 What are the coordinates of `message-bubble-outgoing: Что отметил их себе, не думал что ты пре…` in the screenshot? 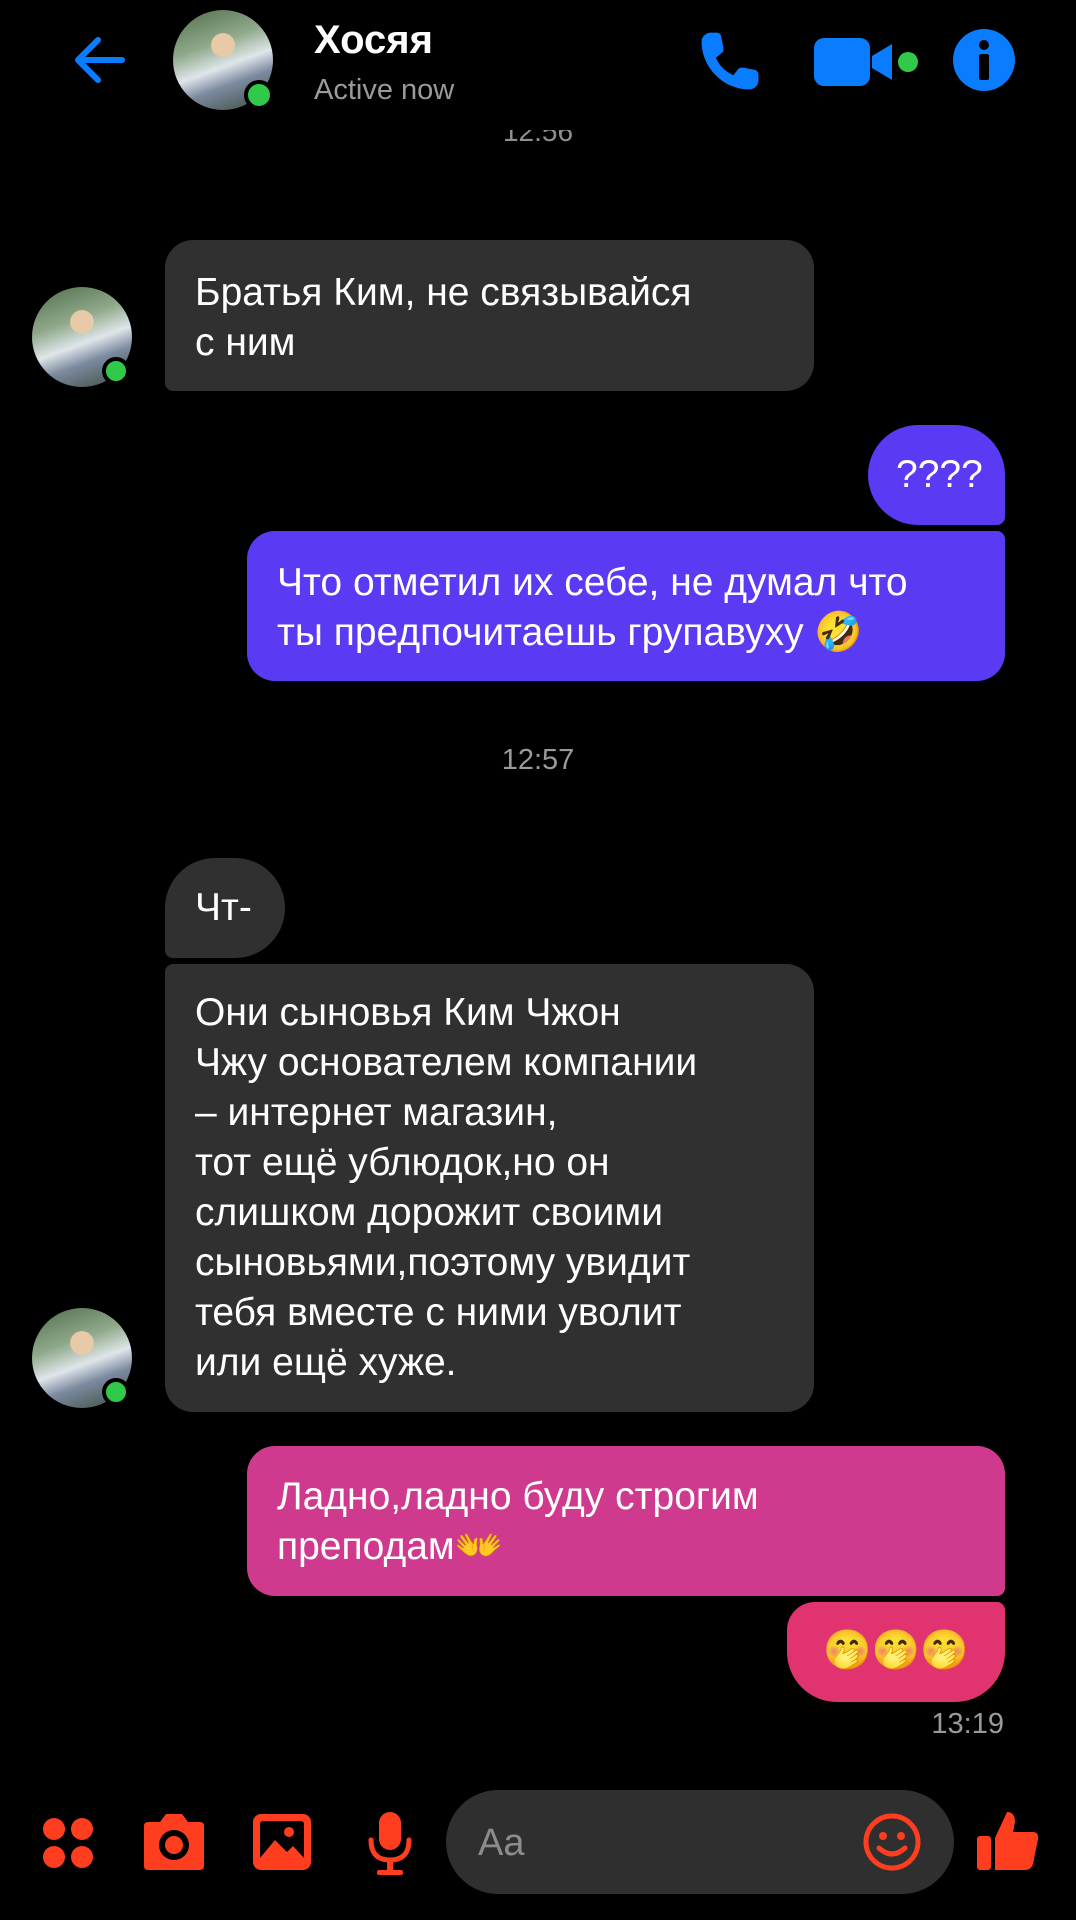 It's located at (626, 606).